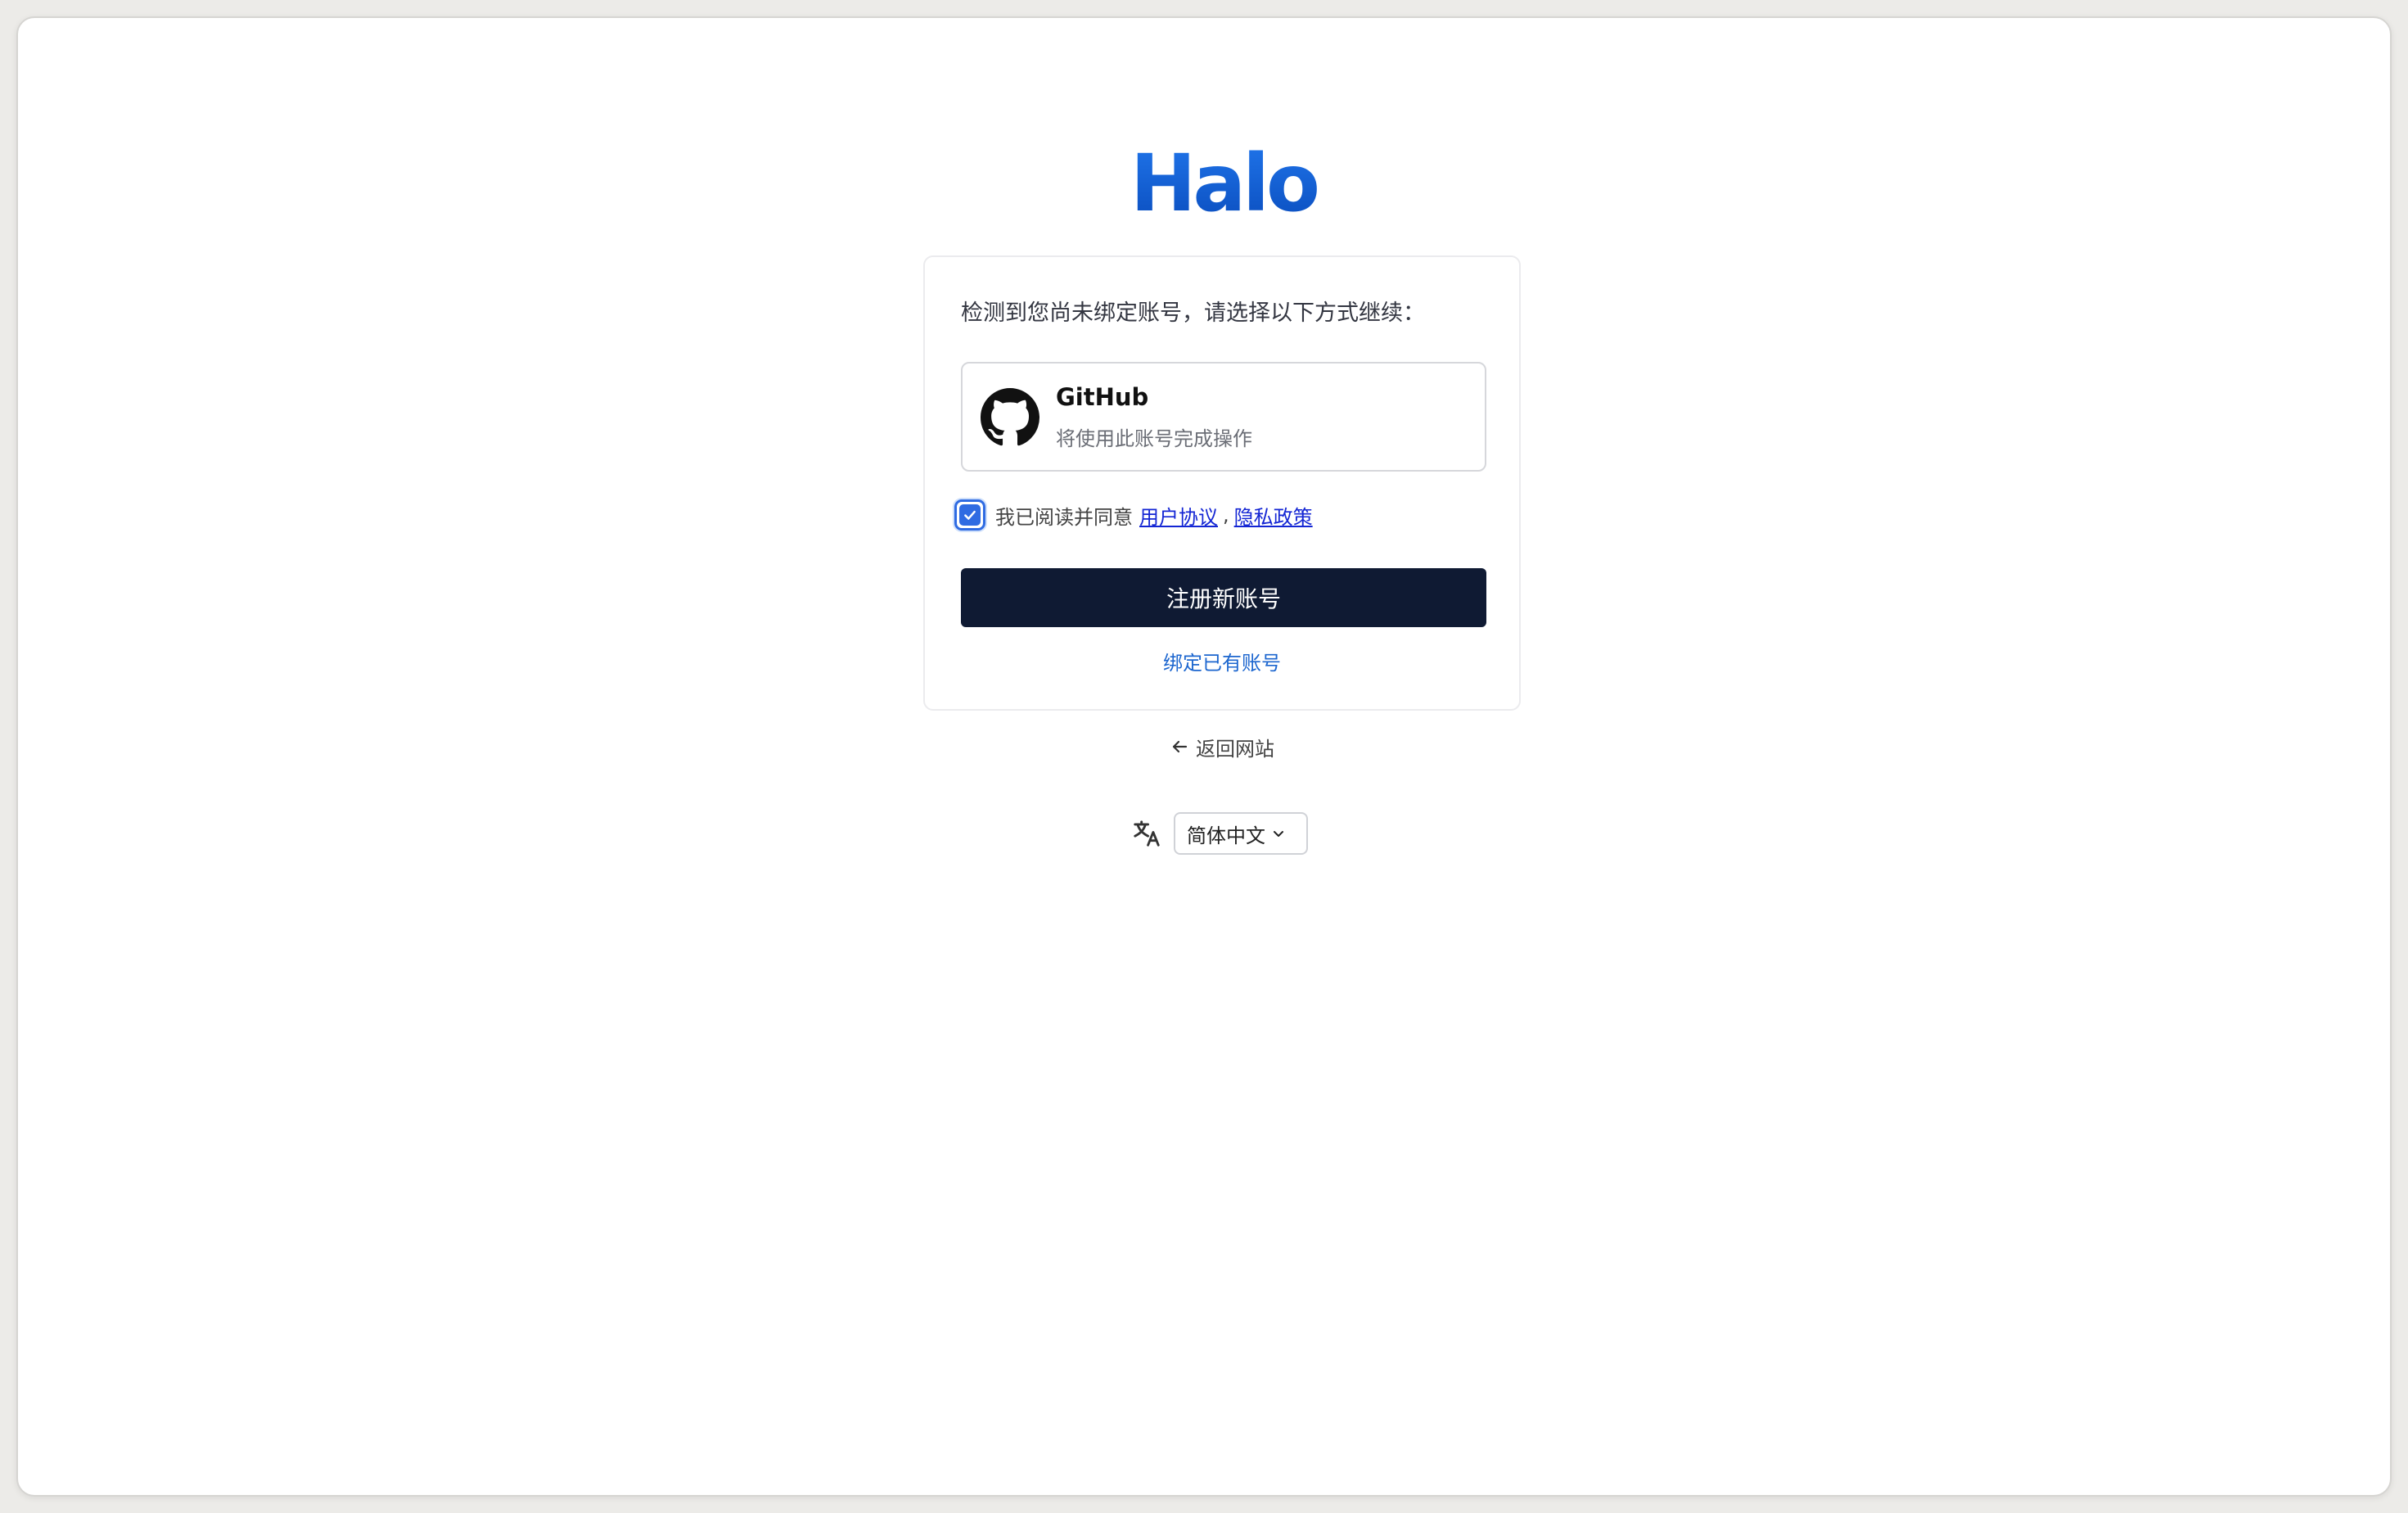 This screenshot has height=1513, width=2408. I want to click on github-icon, so click(1010, 417).